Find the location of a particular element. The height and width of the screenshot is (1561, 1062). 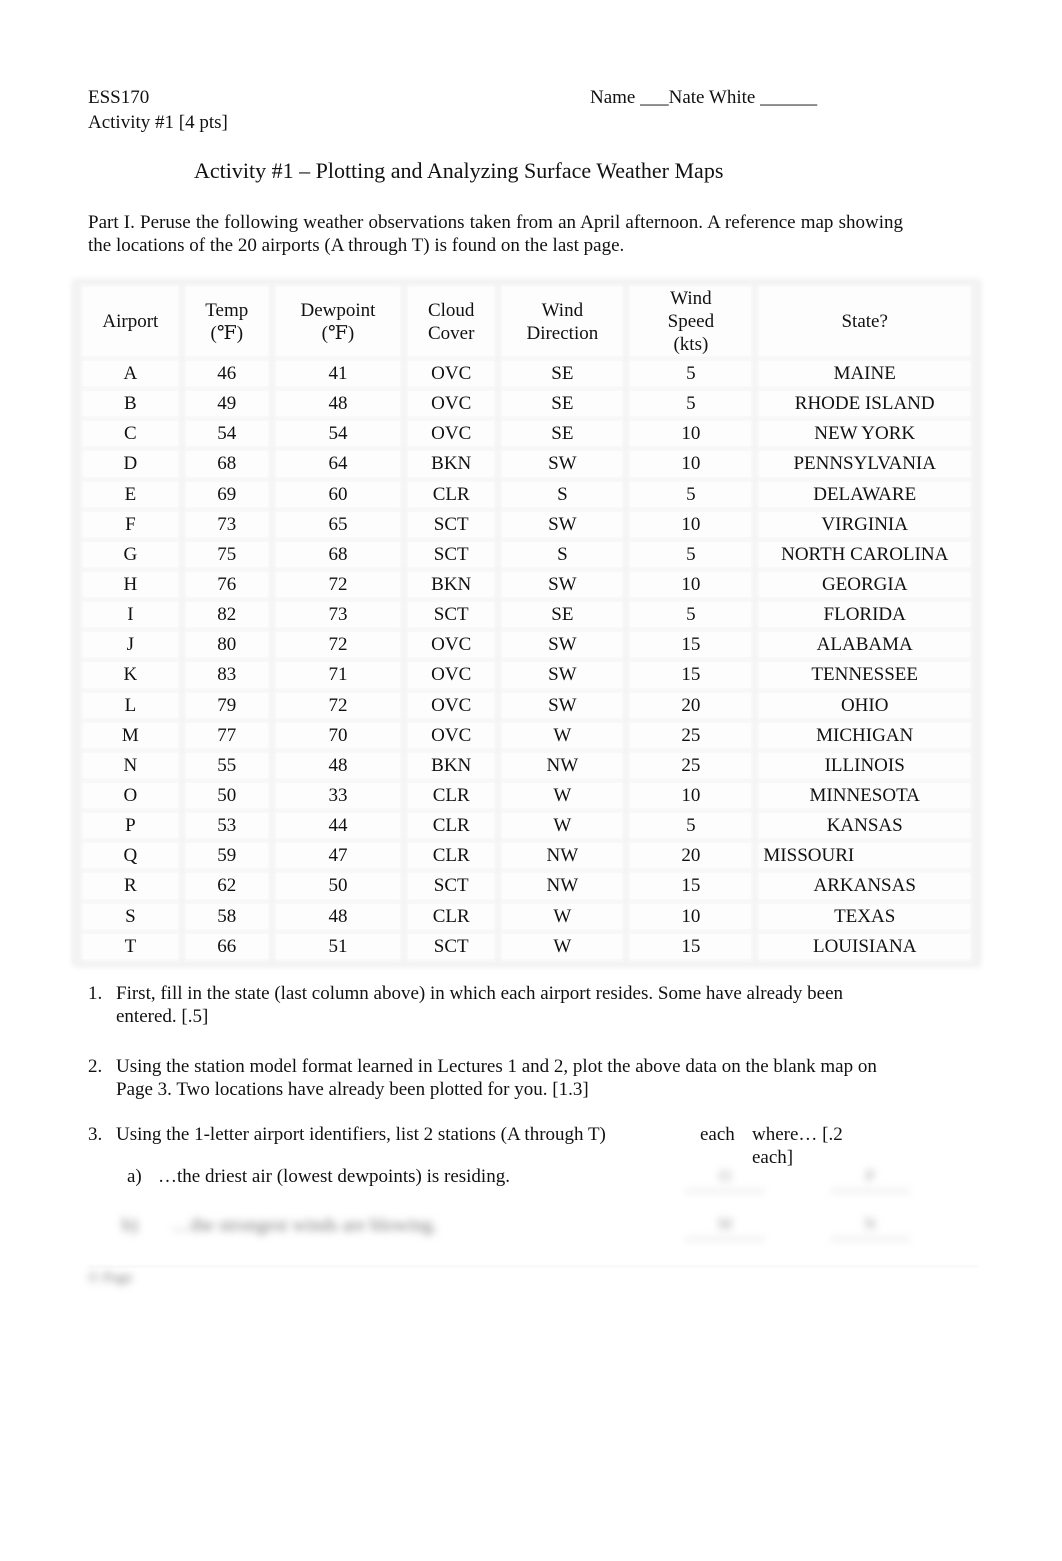

header-dir-label-1: Wind is located at coordinates (562, 310).